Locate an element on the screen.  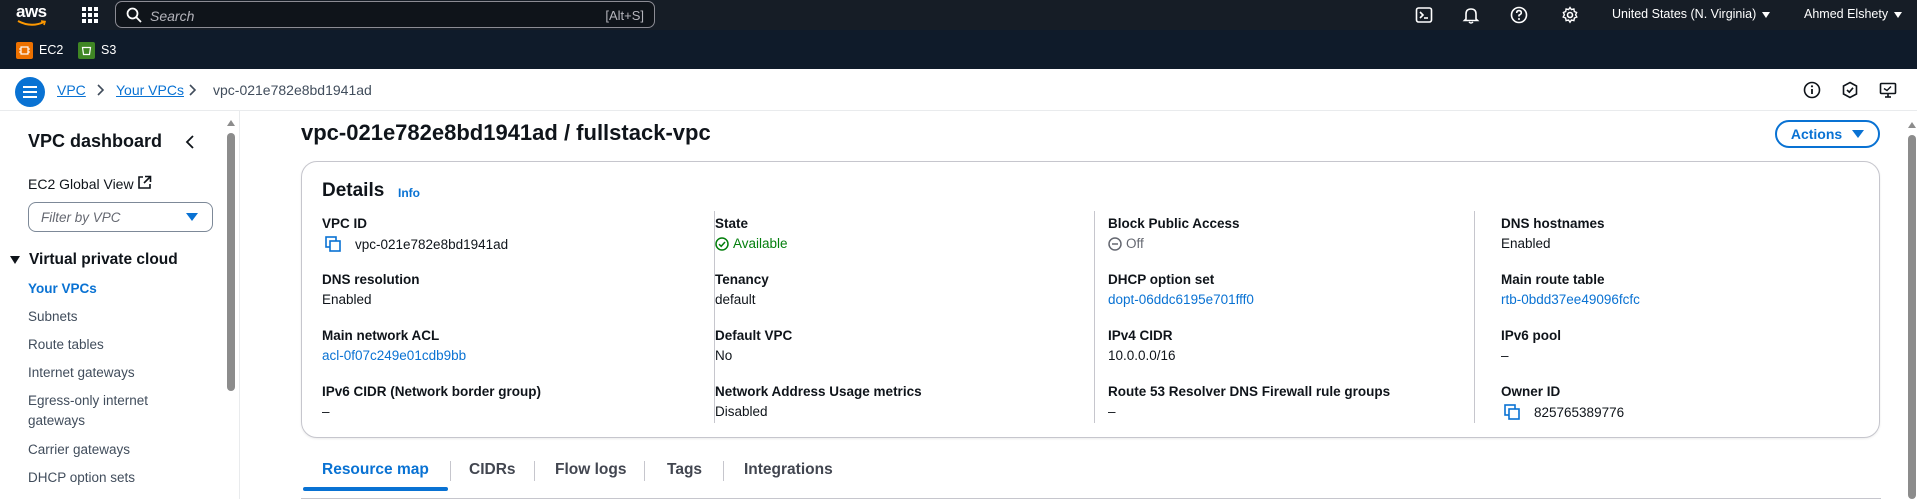
status-badge: Available is located at coordinates (751, 243).